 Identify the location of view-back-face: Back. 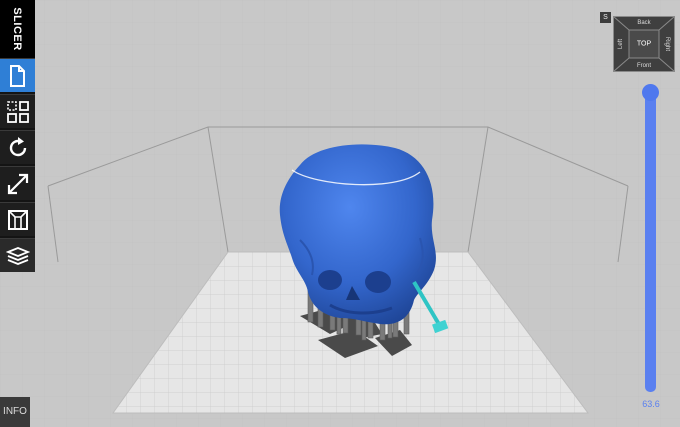
(643, 23).